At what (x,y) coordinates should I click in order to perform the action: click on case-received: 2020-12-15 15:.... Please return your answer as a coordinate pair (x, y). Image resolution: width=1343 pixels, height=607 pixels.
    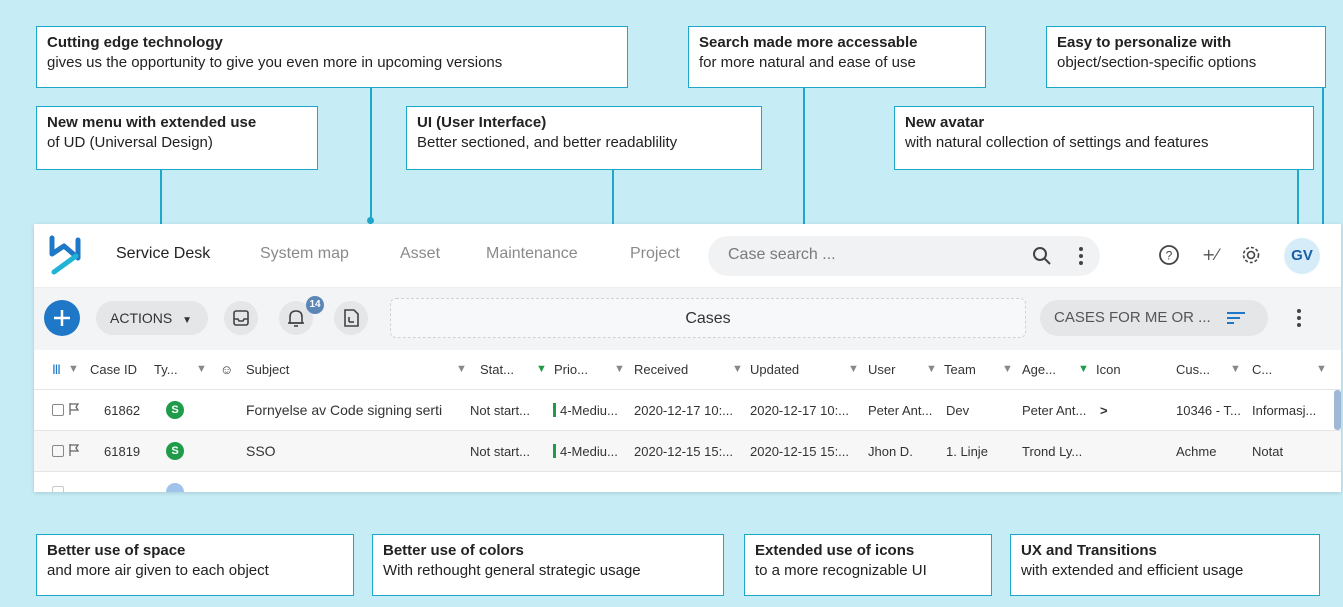
    Looking at the image, I should click on (684, 451).